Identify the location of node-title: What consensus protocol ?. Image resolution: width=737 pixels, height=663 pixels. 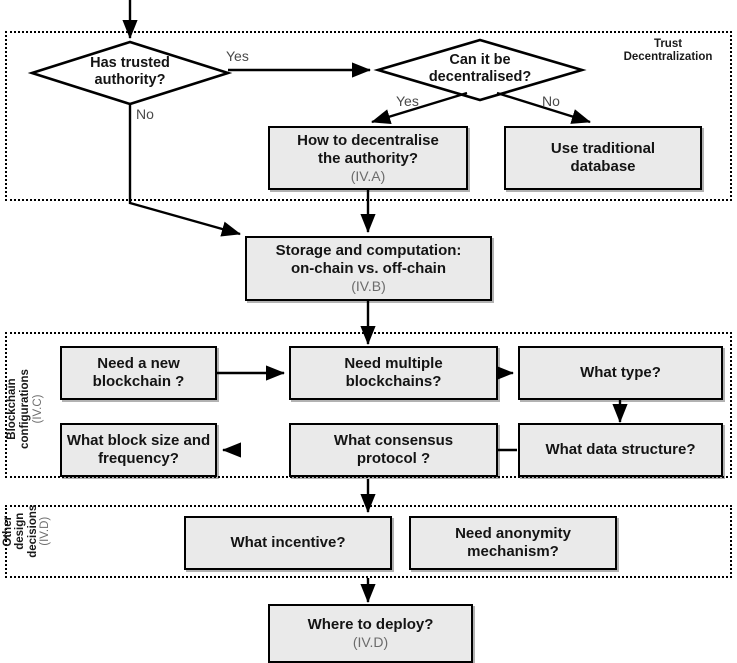
(393, 449).